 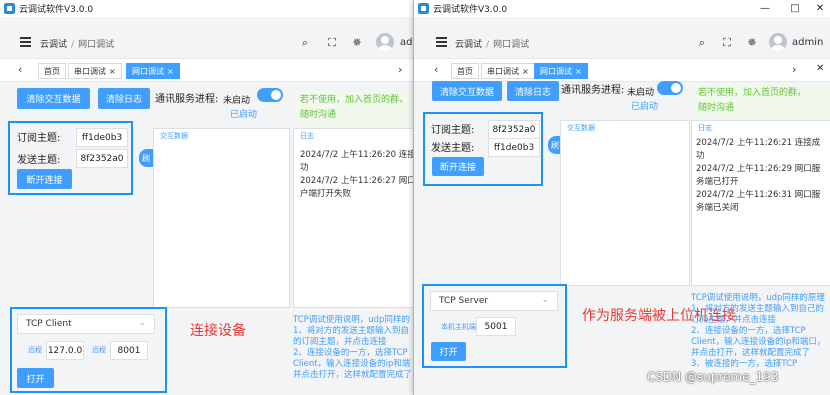 What do you see at coordinates (795, 8) in the screenshot?
I see `maximize-icon: □` at bounding box center [795, 8].